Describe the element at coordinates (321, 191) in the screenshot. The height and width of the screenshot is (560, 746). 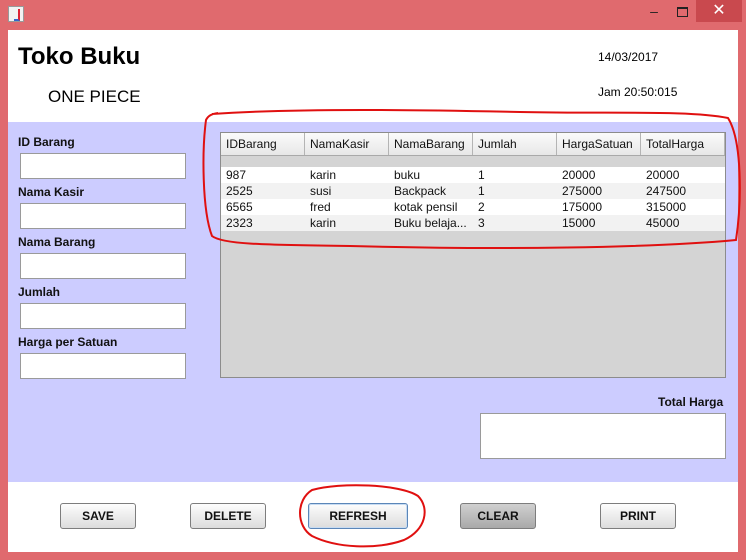
I see `table-cell: susi` at that location.